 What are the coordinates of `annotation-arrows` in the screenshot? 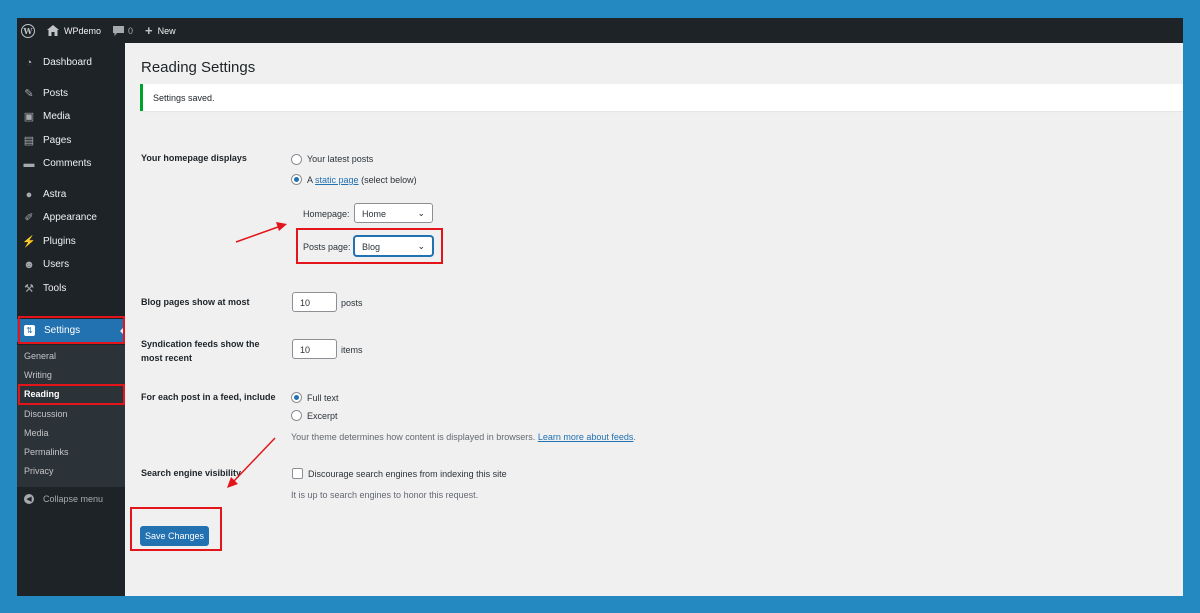 It's located at (257, 355).